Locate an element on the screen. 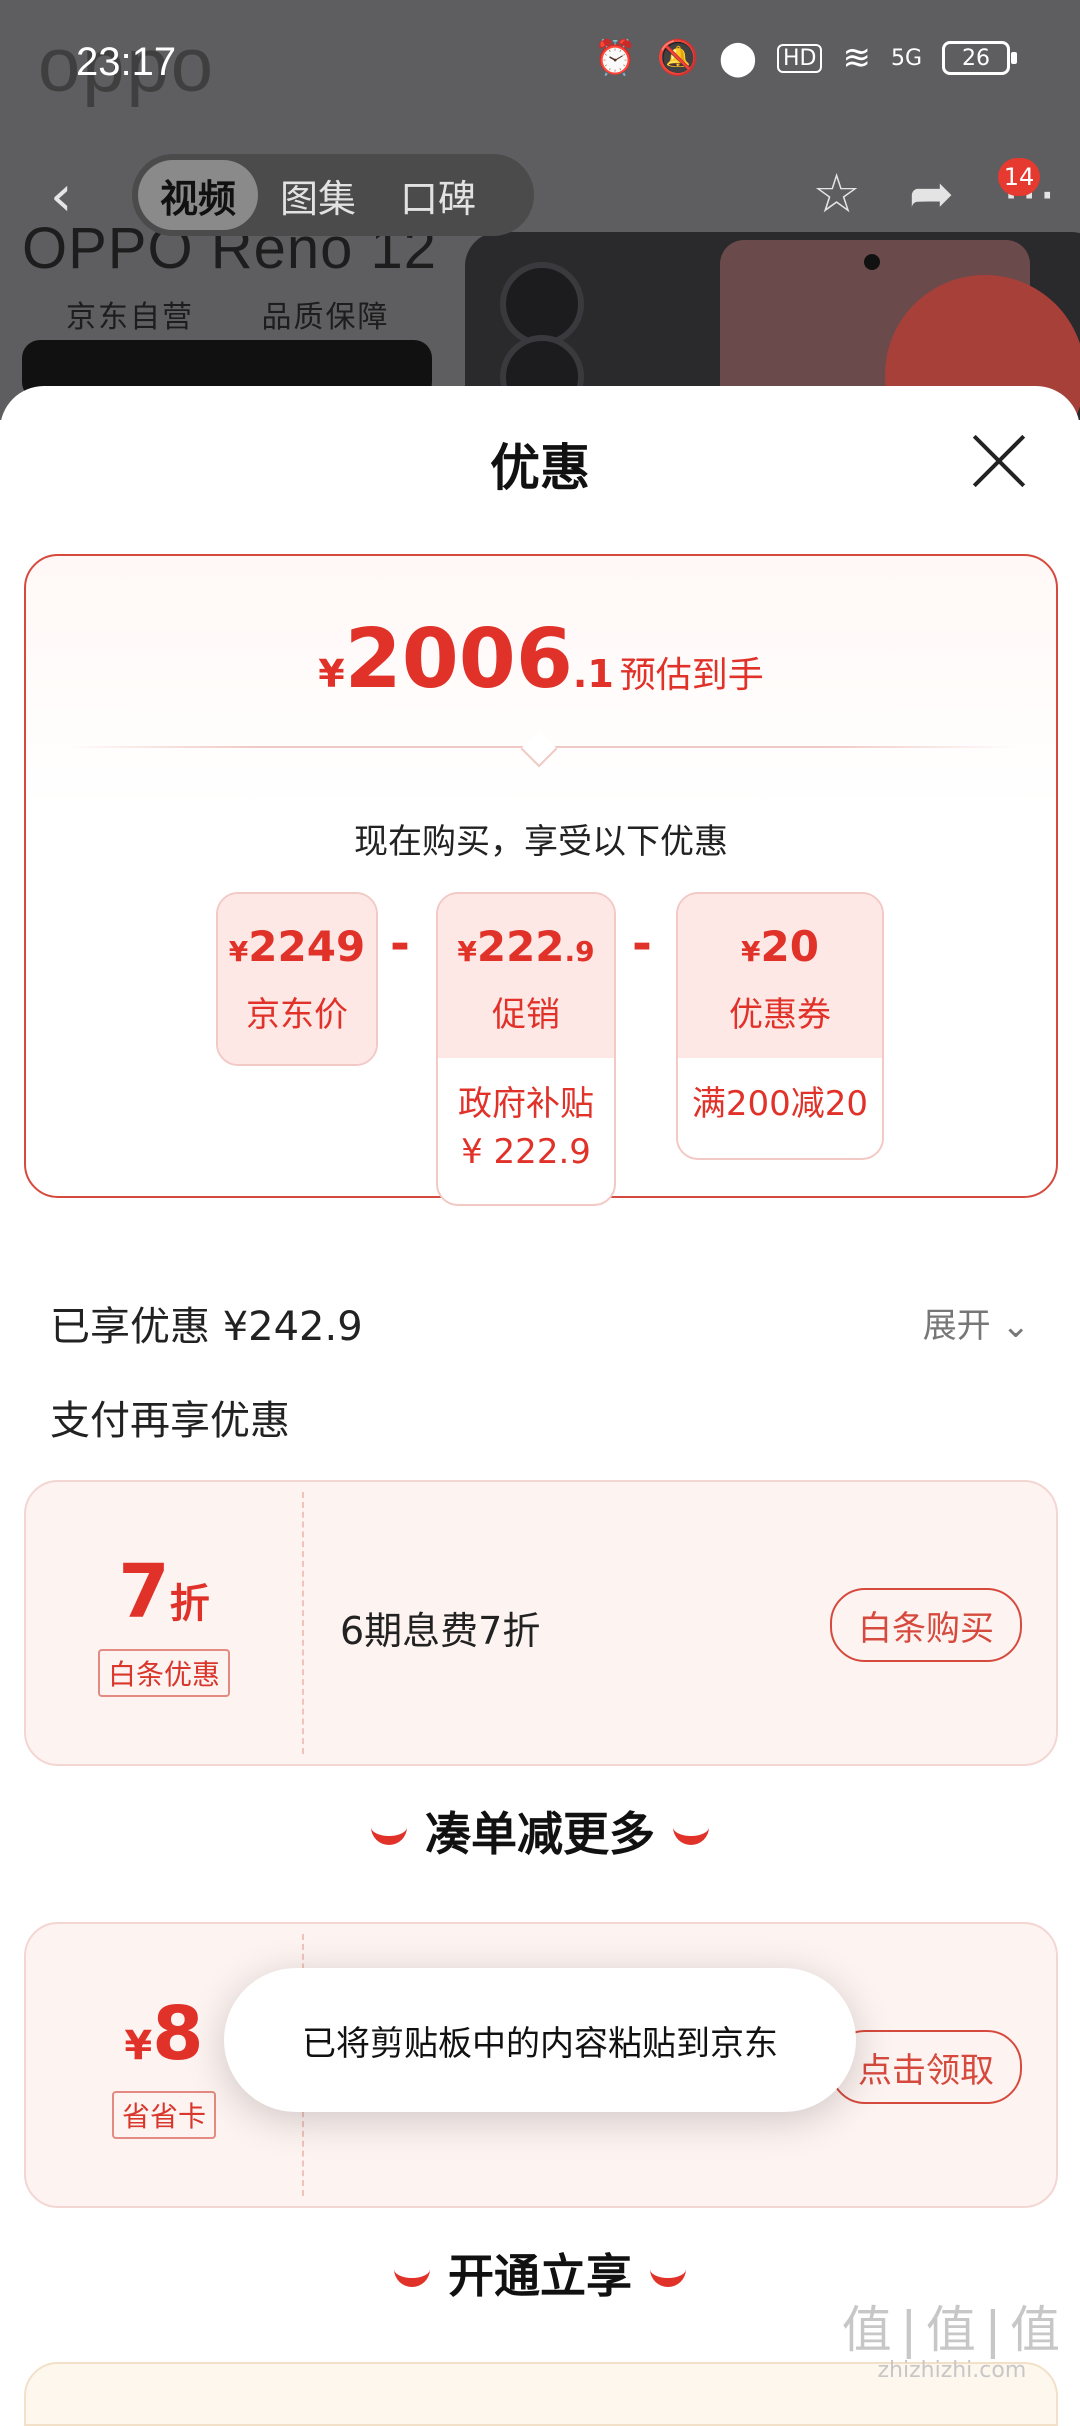 The image size is (1080, 2426). mute-icon: 🔕 is located at coordinates (677, 58).